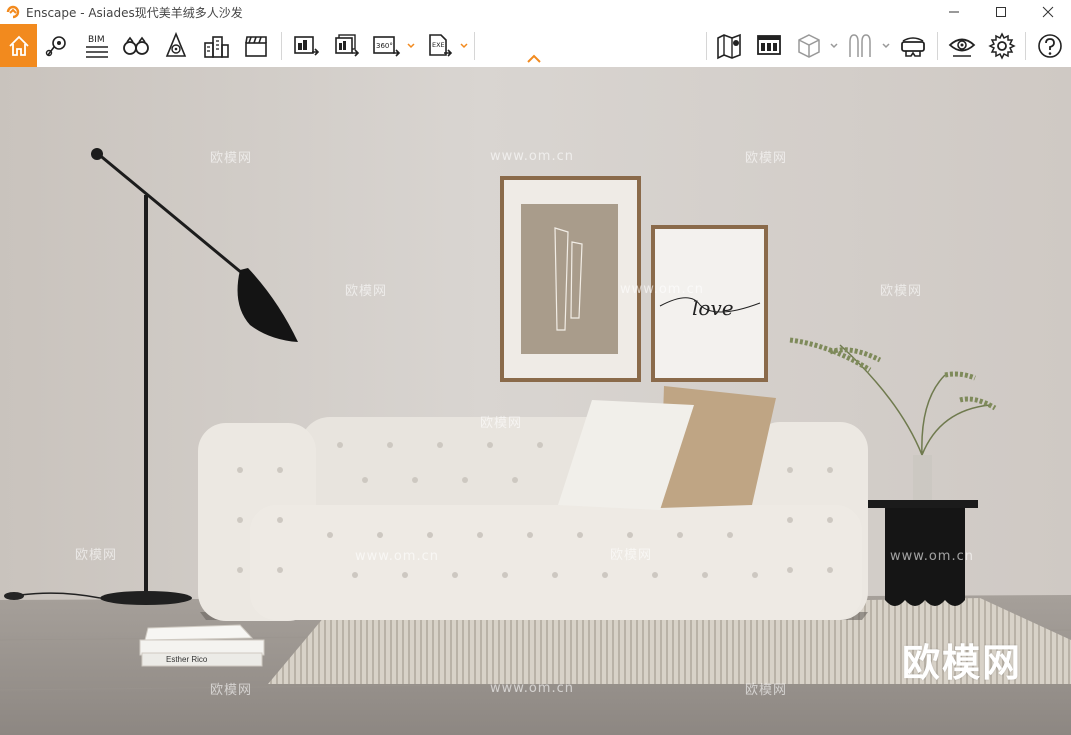  I want to click on visual-settings-eye-icon, so click(962, 47).